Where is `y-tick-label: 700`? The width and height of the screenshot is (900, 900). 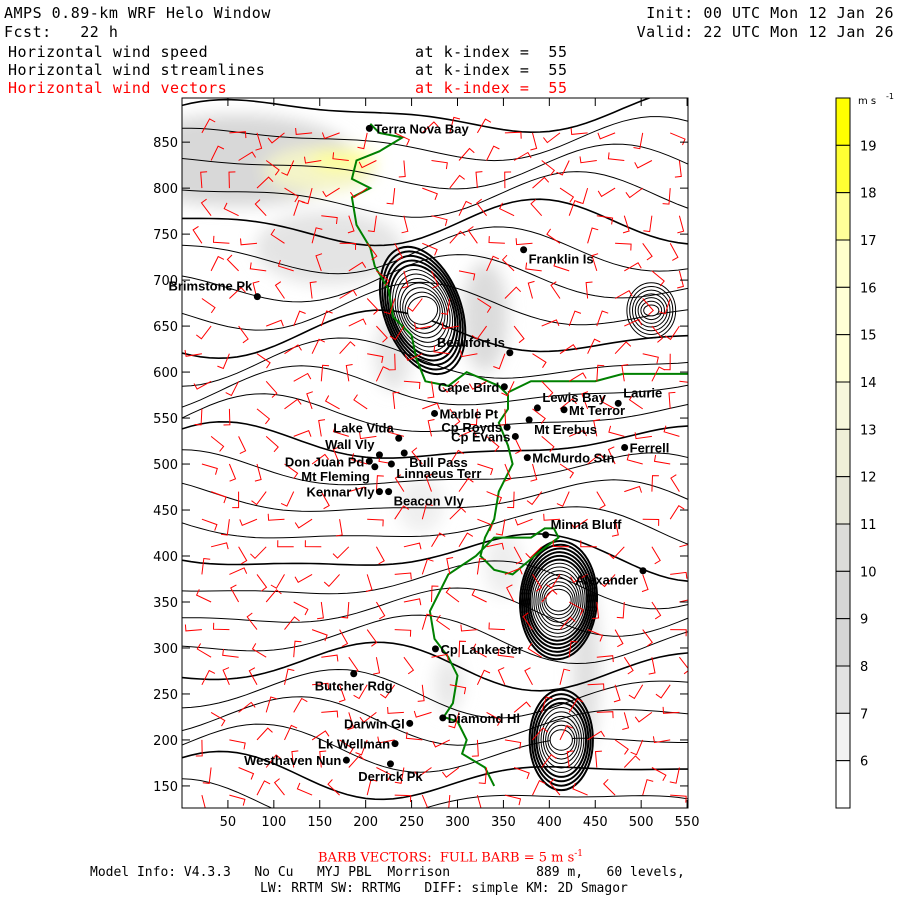
y-tick-label: 700 is located at coordinates (165, 281).